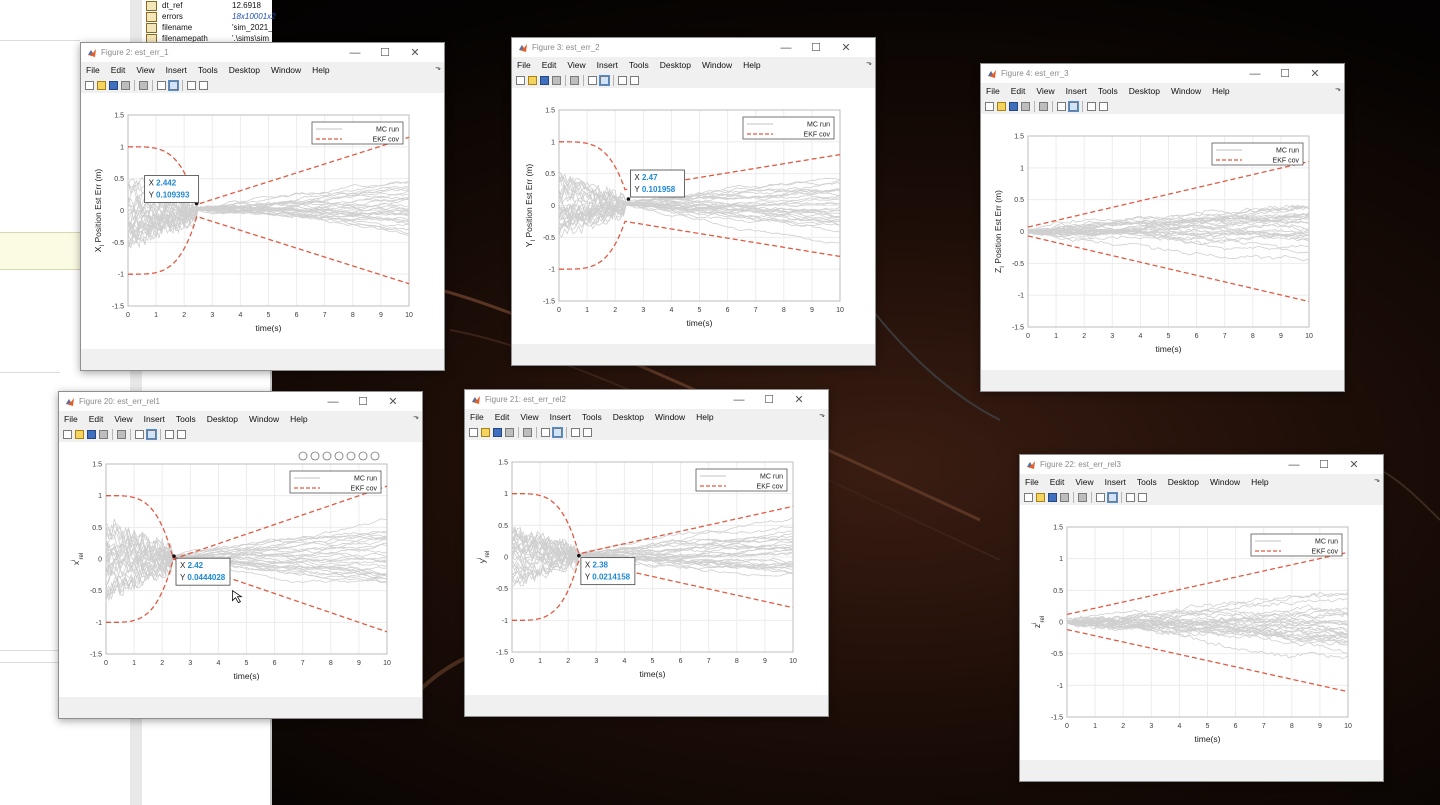 Image resolution: width=1440 pixels, height=805 pixels. I want to click on link-plot-icon, so click(1082, 497).